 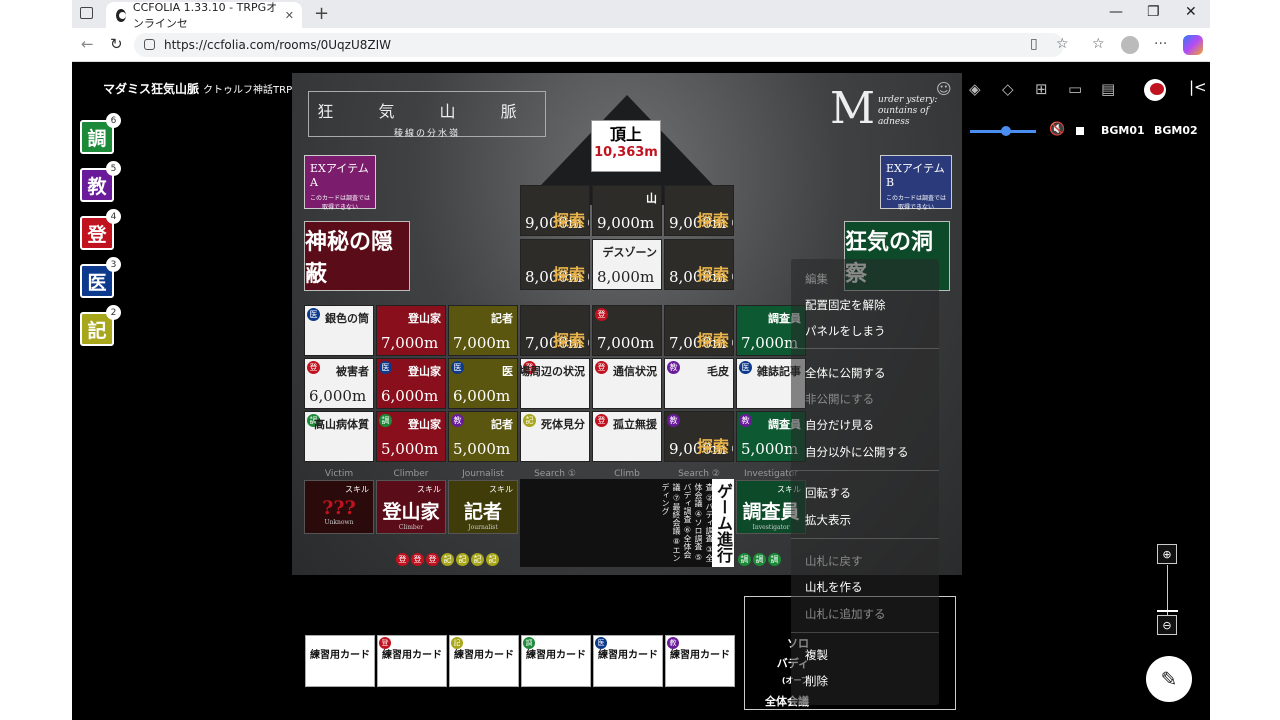 I want to click on summit-card: 頂上 10,363m, so click(x=626, y=146).